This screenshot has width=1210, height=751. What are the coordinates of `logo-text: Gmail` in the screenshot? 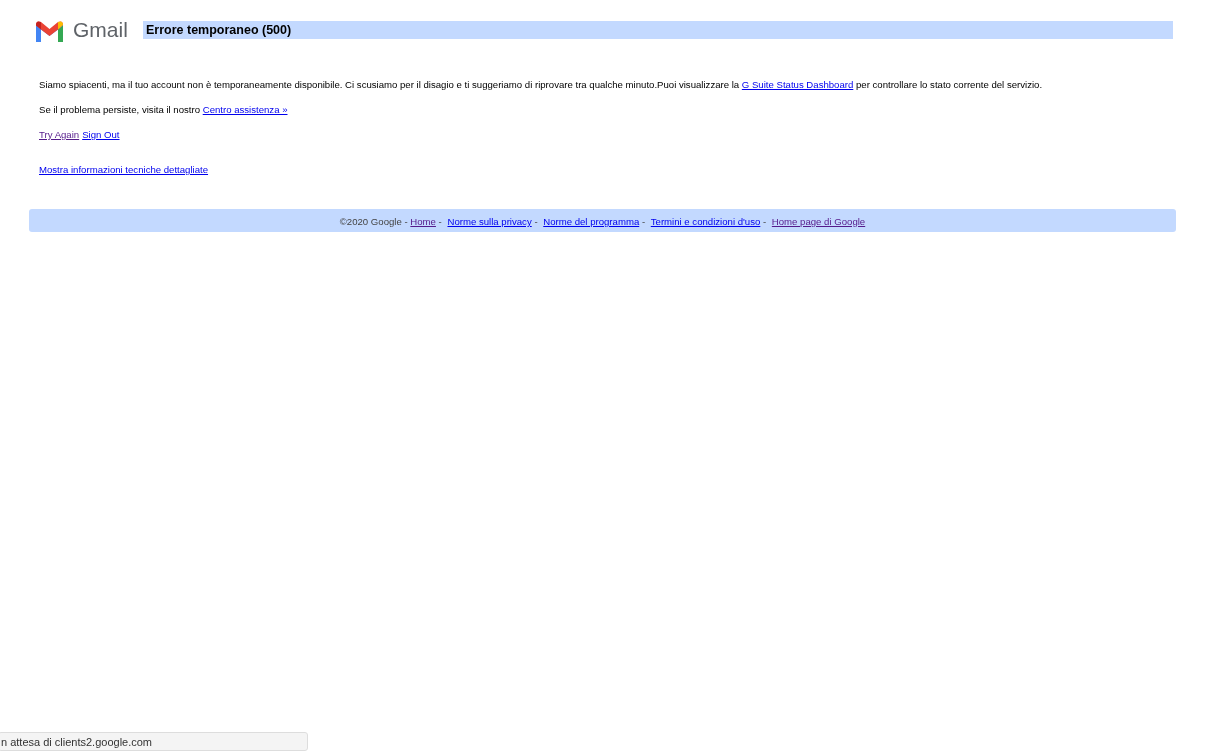 It's located at (100, 30).